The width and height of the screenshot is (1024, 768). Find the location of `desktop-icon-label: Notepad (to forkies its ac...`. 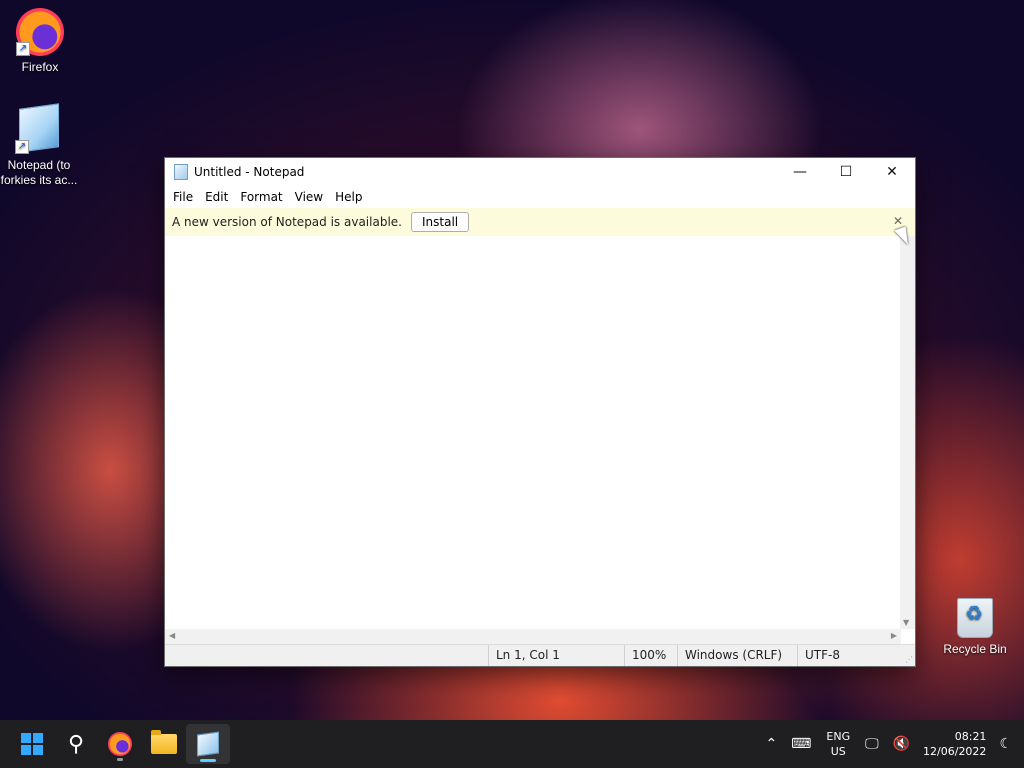

desktop-icon-label: Notepad (to forkies its ac... is located at coordinates (39, 172).